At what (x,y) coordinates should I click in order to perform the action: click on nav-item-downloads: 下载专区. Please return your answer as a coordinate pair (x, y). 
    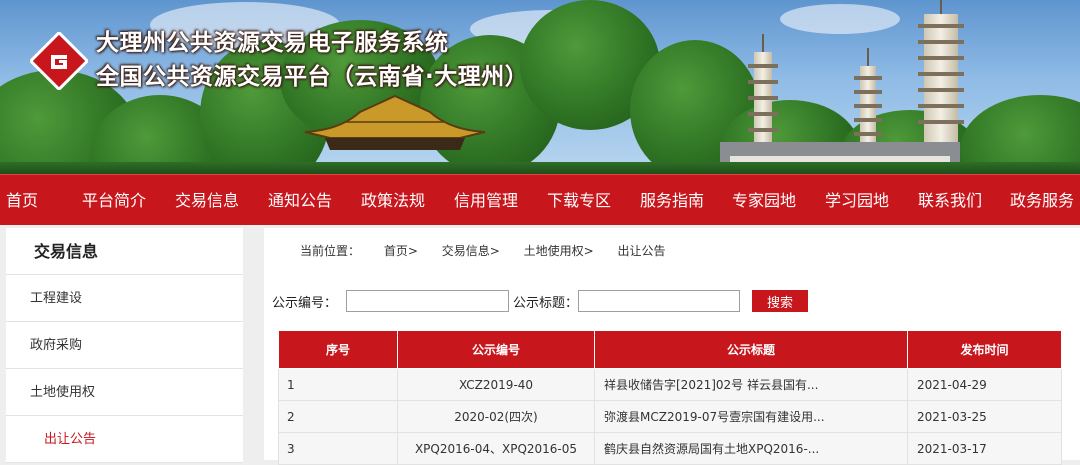
    Looking at the image, I should click on (579, 200).